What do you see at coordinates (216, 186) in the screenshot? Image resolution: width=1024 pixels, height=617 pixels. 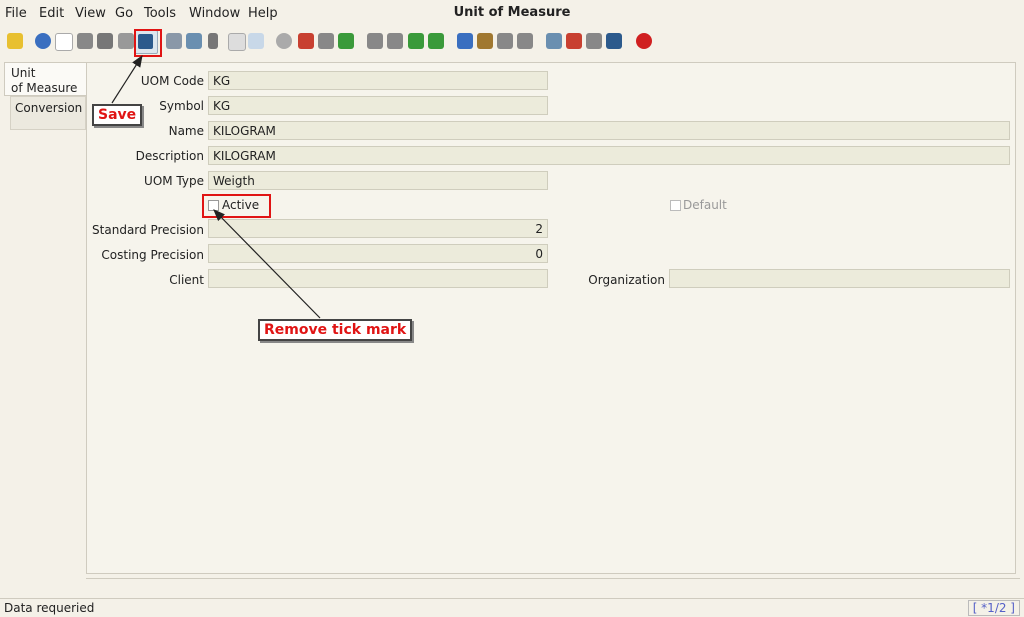 I see `annotation-arrows` at bounding box center [216, 186].